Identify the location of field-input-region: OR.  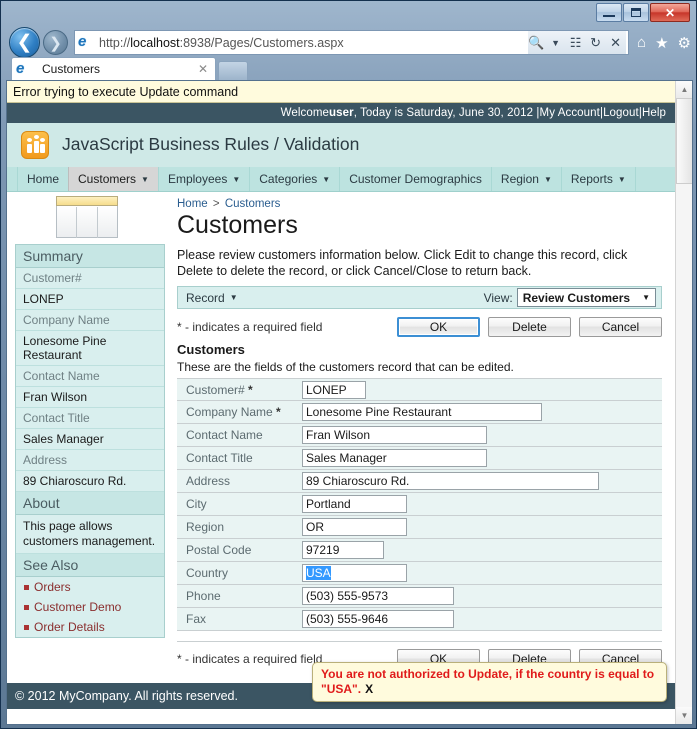
(354, 527).